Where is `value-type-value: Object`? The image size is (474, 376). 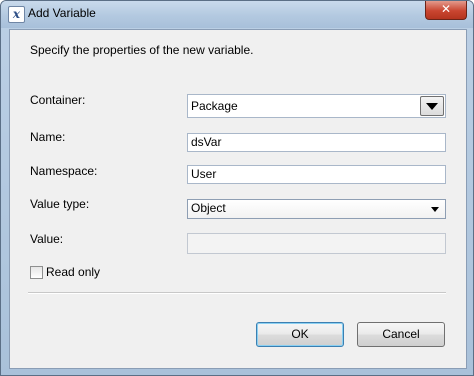 value-type-value: Object is located at coordinates (208, 208).